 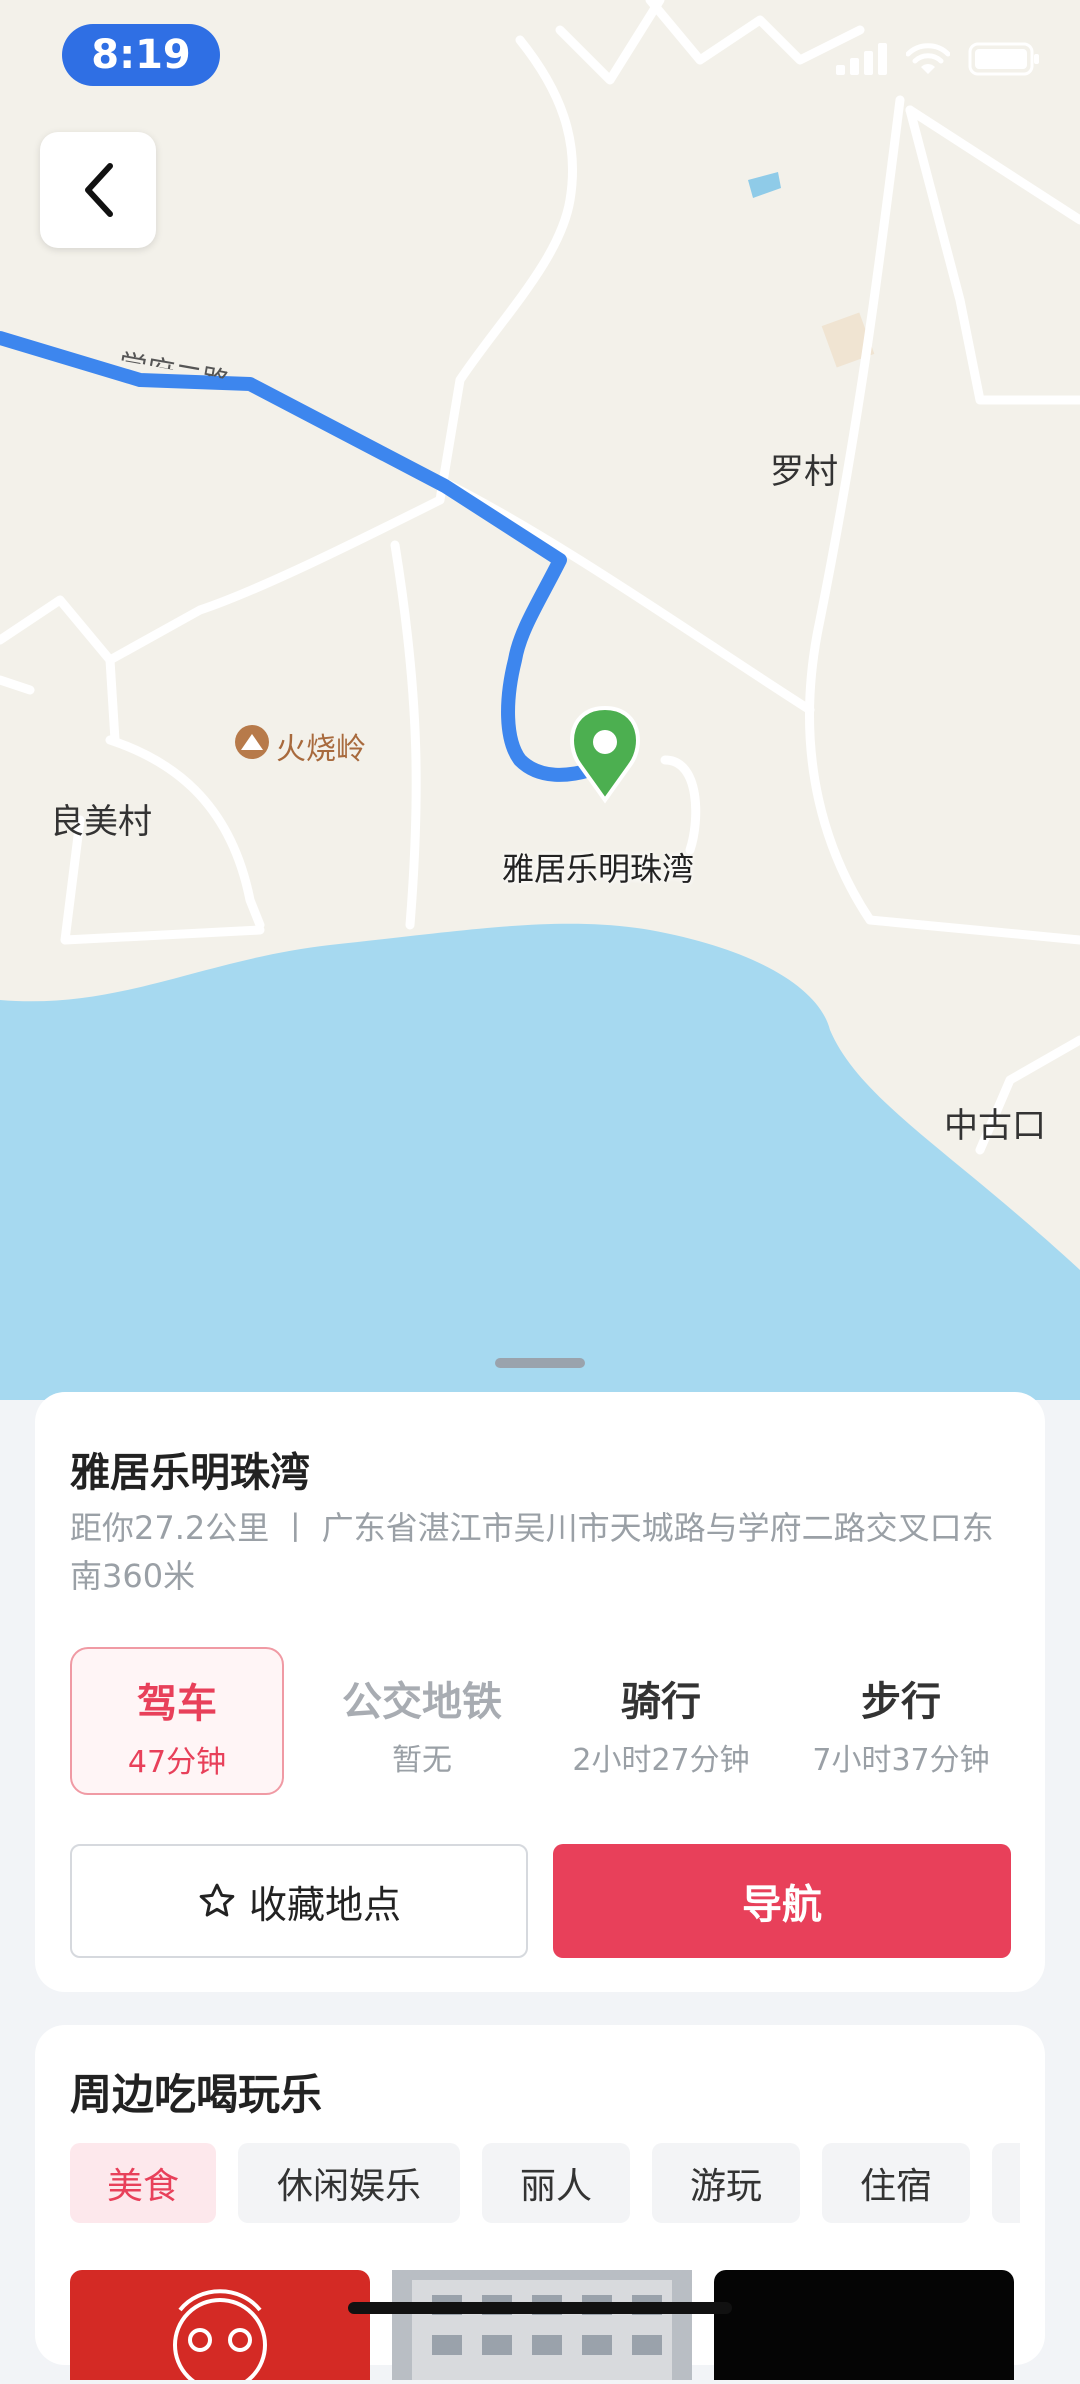 What do you see at coordinates (141, 55) in the screenshot?
I see `status-time: 8:19` at bounding box center [141, 55].